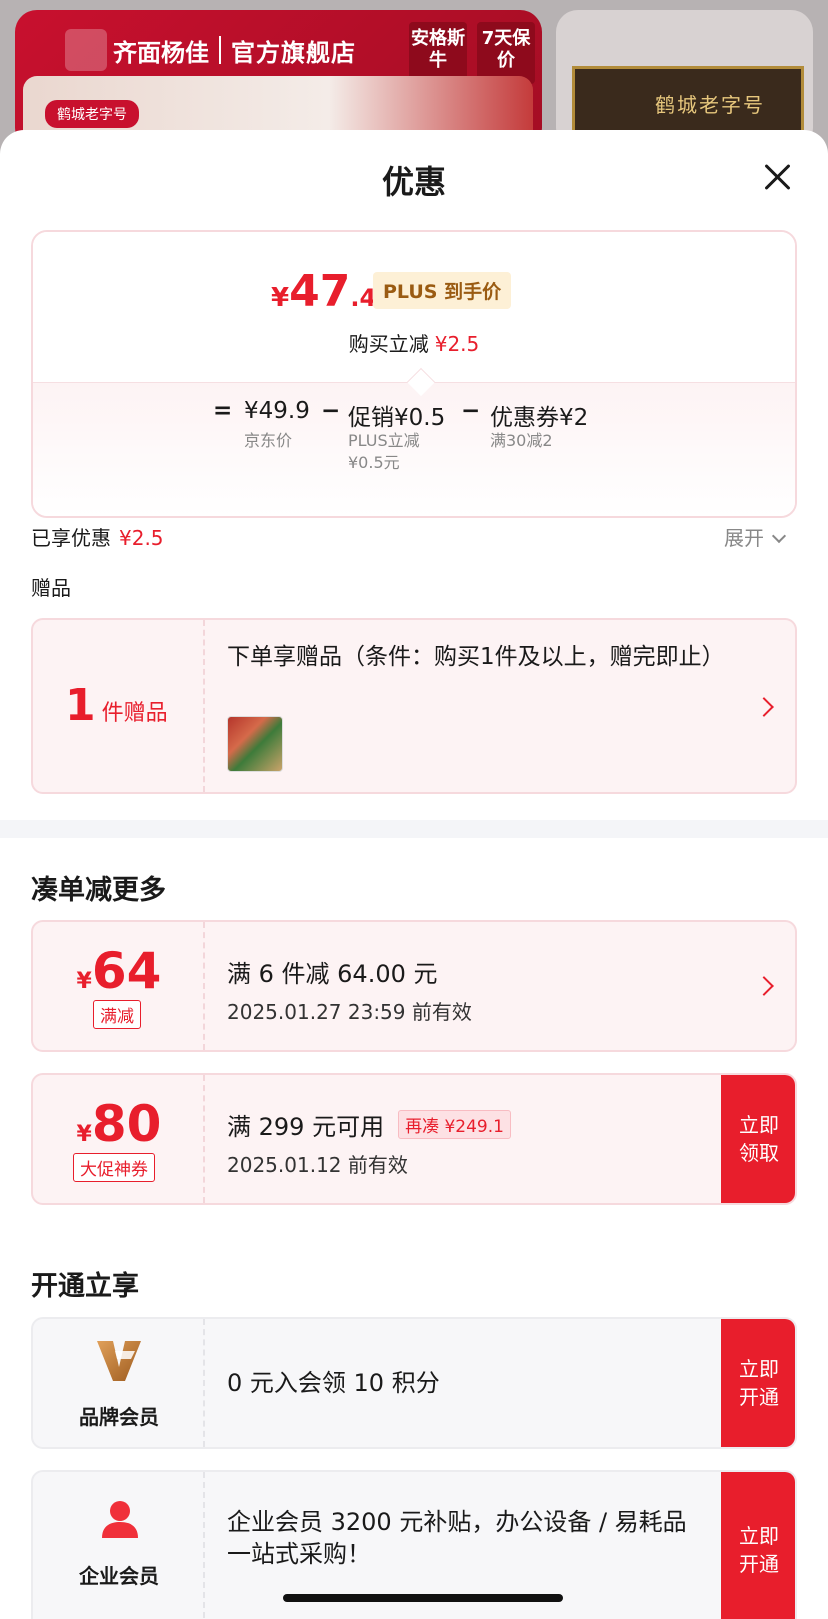 The image size is (828, 1619). What do you see at coordinates (332, 974) in the screenshot?
I see `coupon-title: 满 6 件减 64.00 元` at bounding box center [332, 974].